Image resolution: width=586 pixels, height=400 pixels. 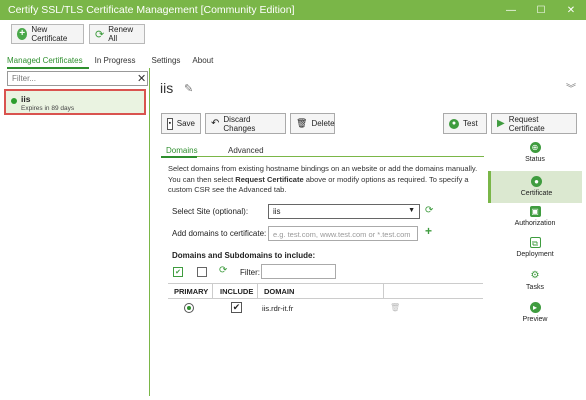 I want to click on save-button: ▪ Save, so click(x=181, y=123).